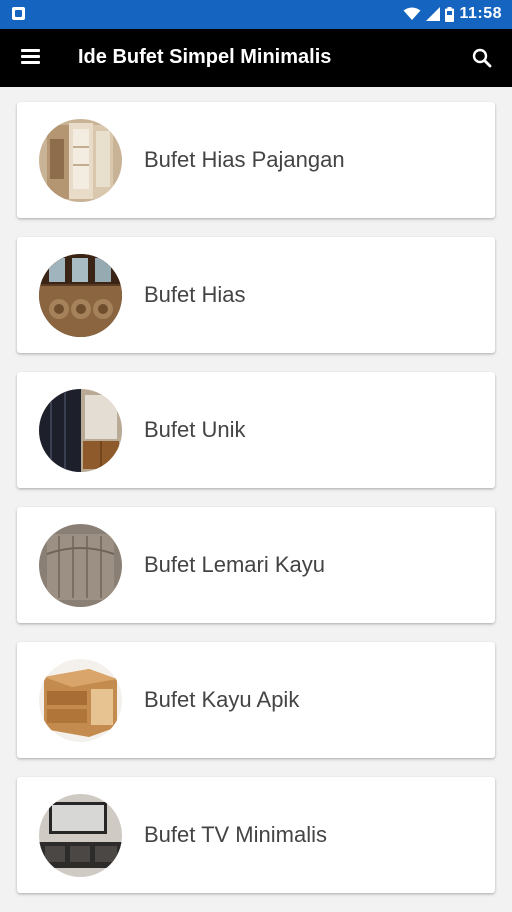 This screenshot has width=512, height=912. Describe the element at coordinates (195, 429) in the screenshot. I see `list-item-label: Bufet Unik` at that location.